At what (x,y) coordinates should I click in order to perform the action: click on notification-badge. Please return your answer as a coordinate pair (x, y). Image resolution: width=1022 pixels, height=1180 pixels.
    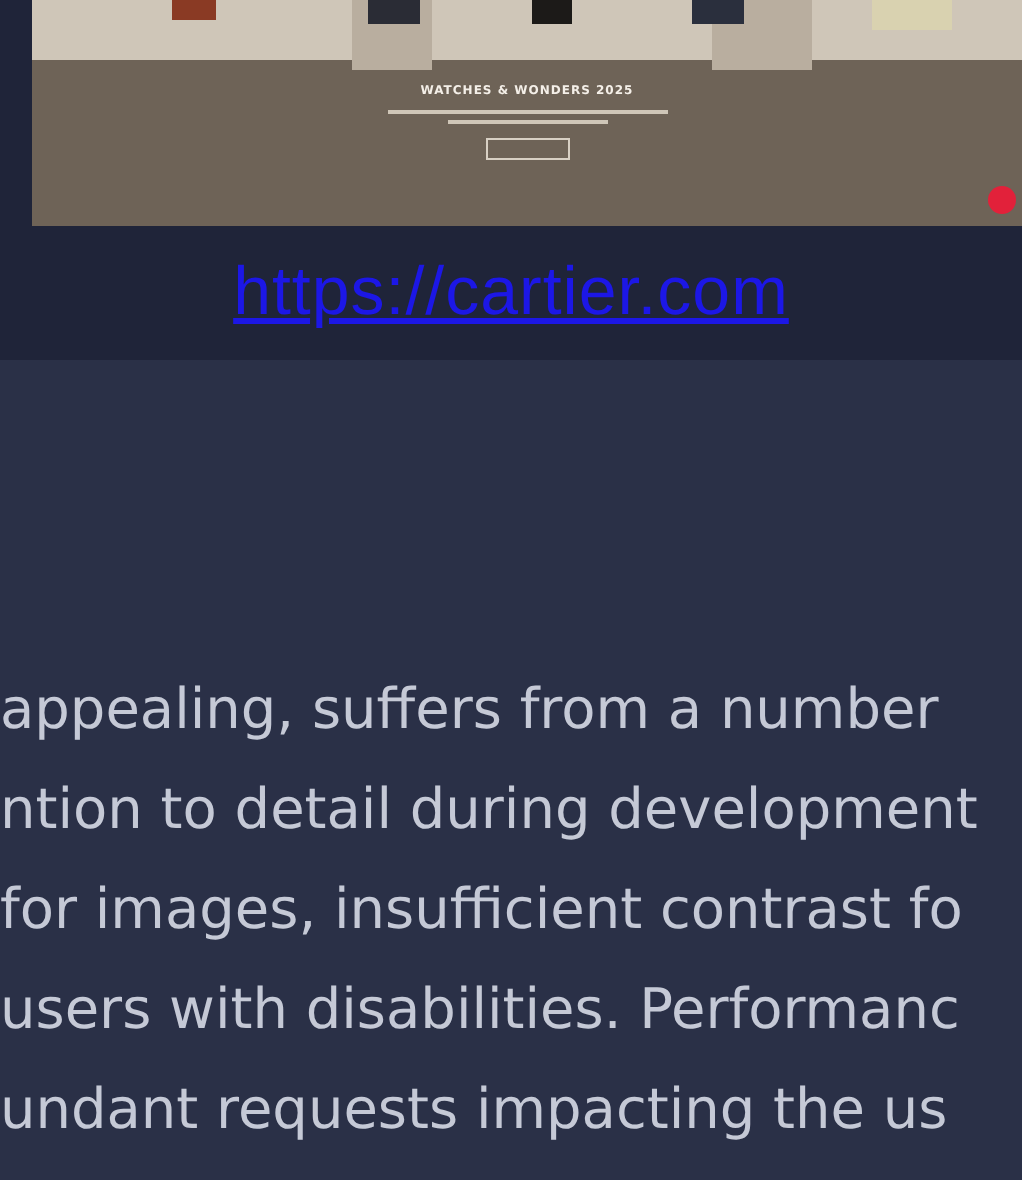
    Looking at the image, I should click on (1002, 200).